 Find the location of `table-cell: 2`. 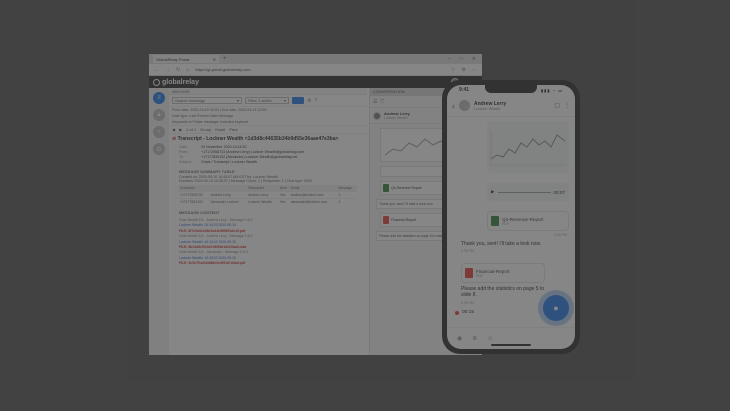

table-cell: 2 is located at coordinates (347, 201).